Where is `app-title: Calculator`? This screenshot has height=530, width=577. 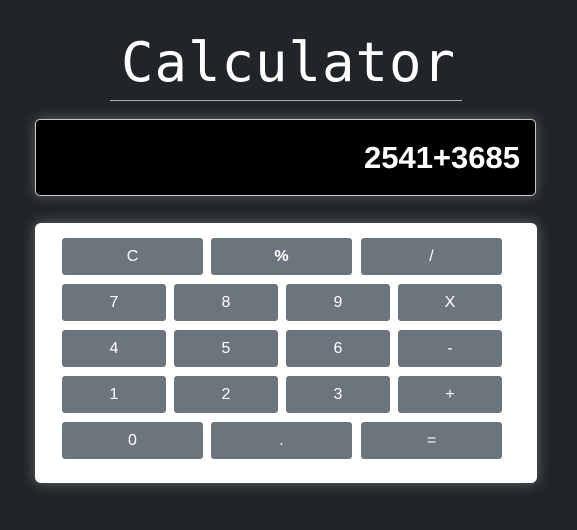 app-title: Calculator is located at coordinates (288, 62).